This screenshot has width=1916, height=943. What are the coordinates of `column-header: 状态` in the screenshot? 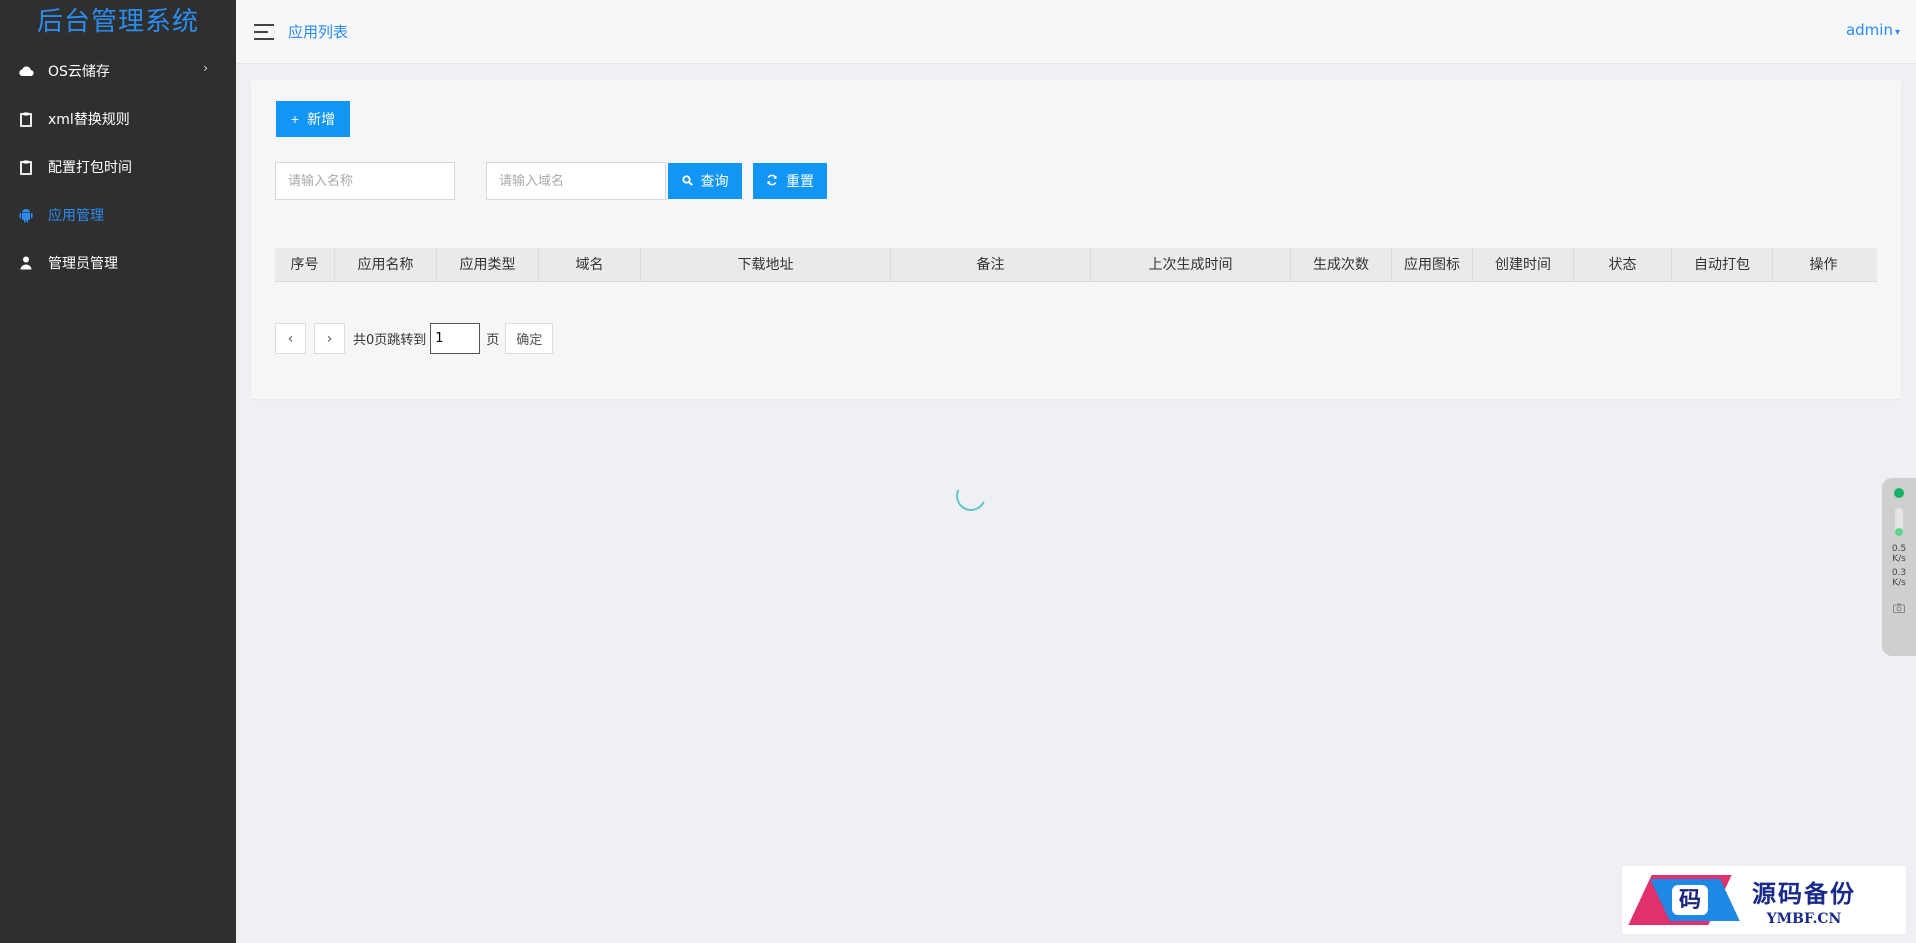 It's located at (1623, 265).